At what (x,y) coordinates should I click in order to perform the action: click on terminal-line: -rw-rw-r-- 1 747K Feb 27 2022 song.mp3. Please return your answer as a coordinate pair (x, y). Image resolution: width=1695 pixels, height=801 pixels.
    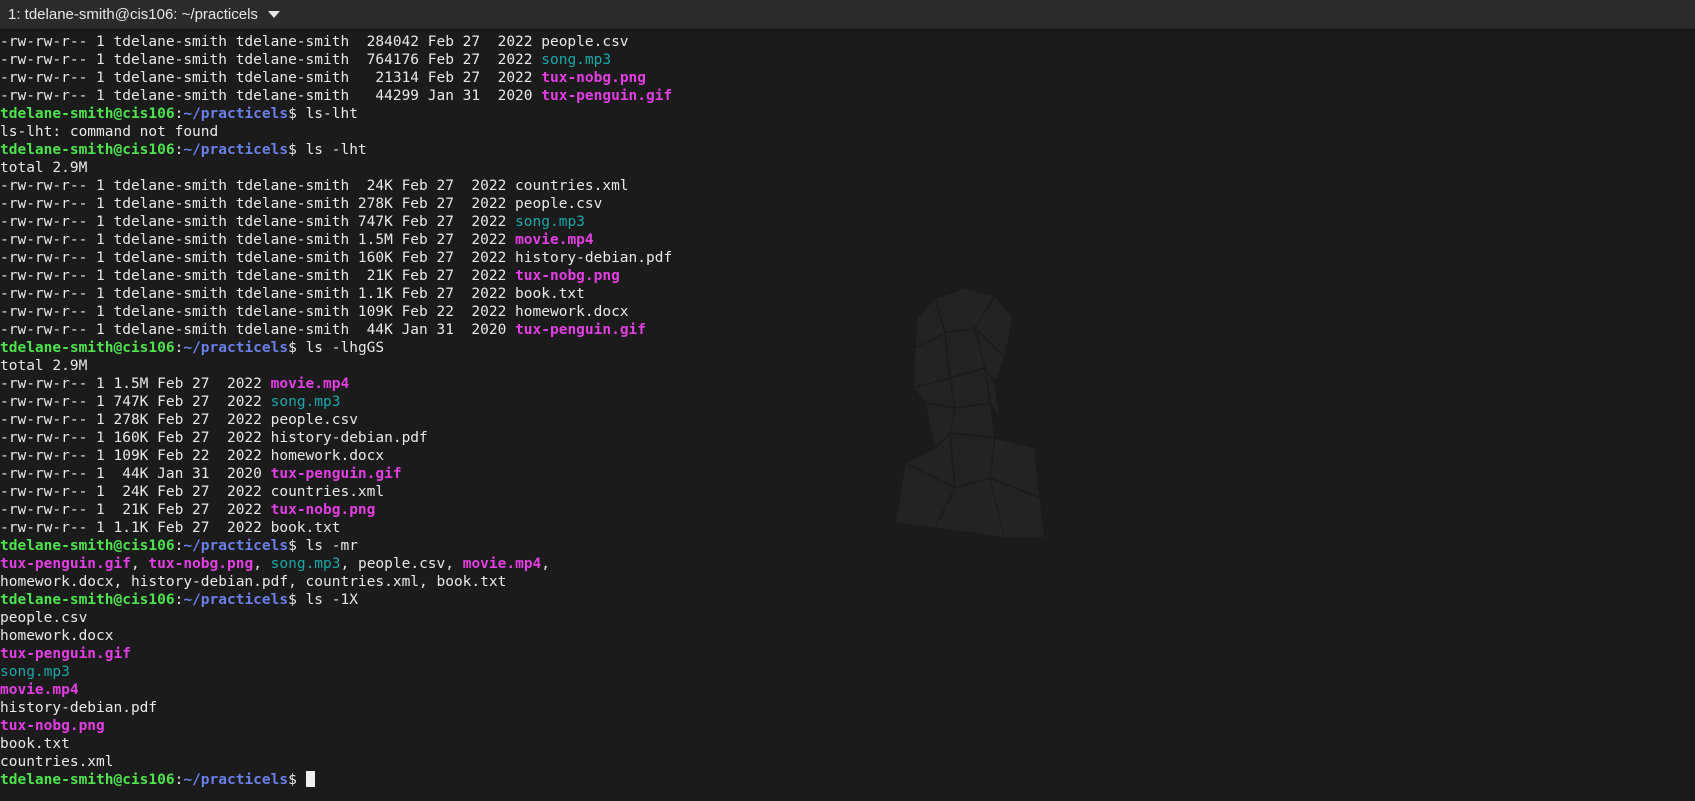
    Looking at the image, I should click on (336, 402).